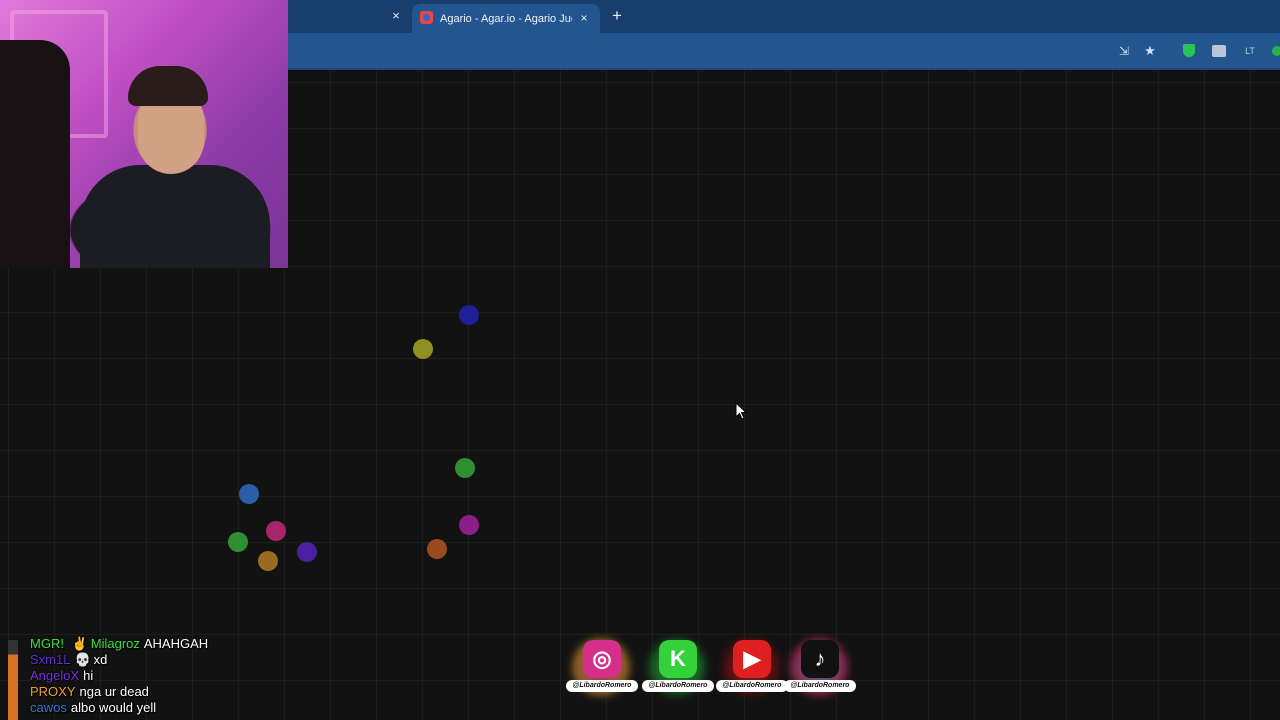 The width and height of the screenshot is (1280, 720). What do you see at coordinates (115, 643) in the screenshot?
I see `chat-username: Milagroz` at bounding box center [115, 643].